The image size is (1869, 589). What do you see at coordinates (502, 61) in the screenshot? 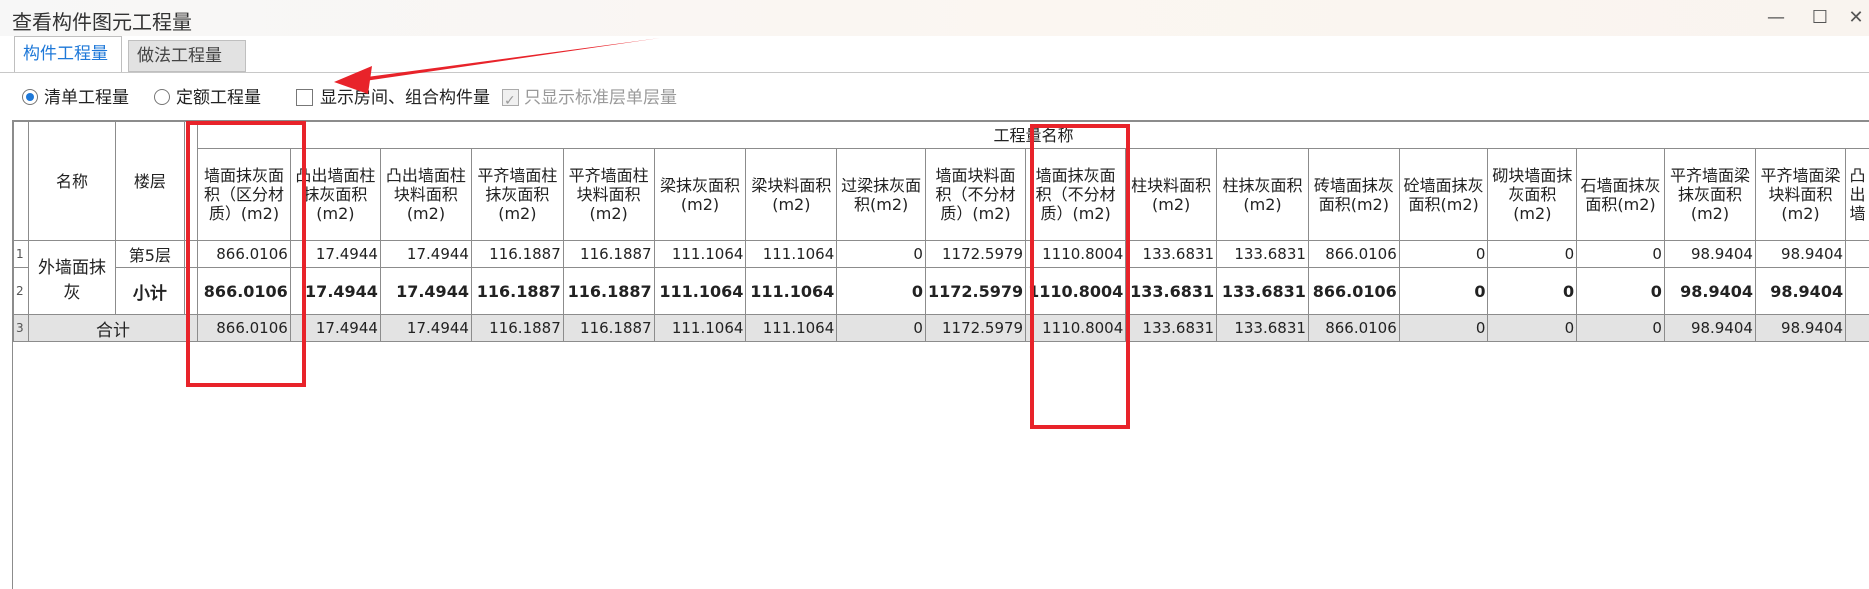
I see `arrow-shaft` at bounding box center [502, 61].